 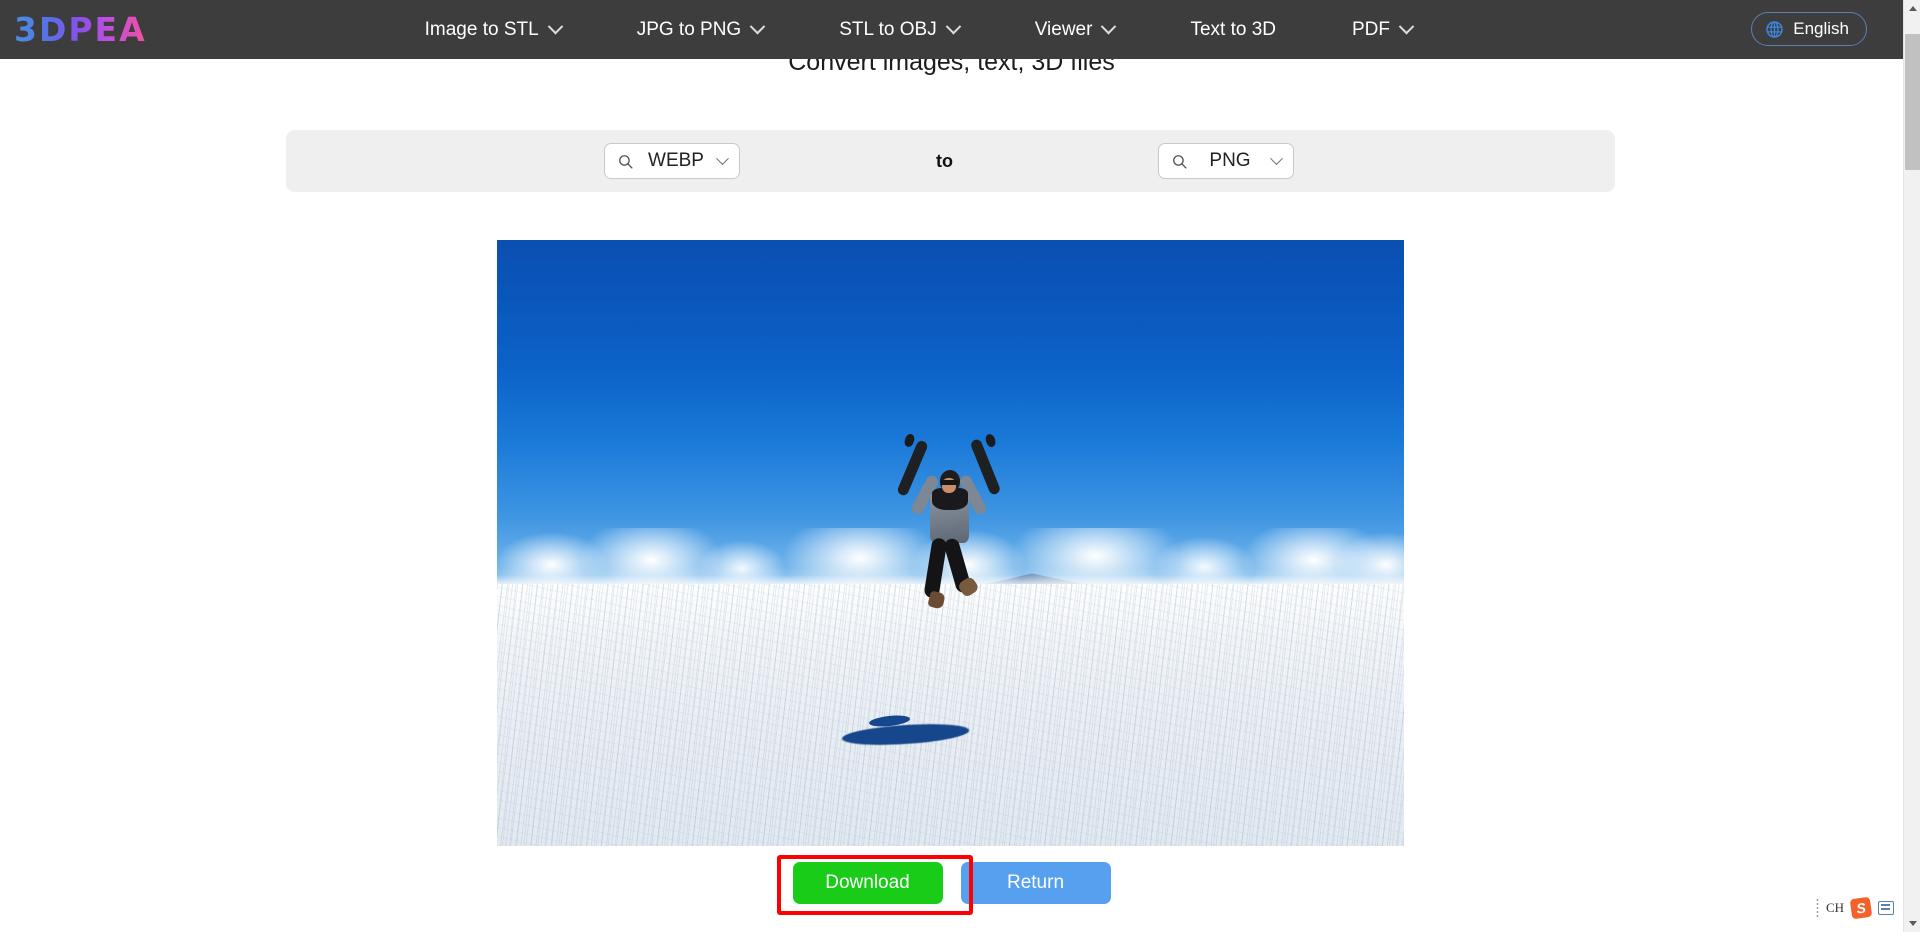 I want to click on nav-item-pdf: PDF, so click(x=1382, y=30).